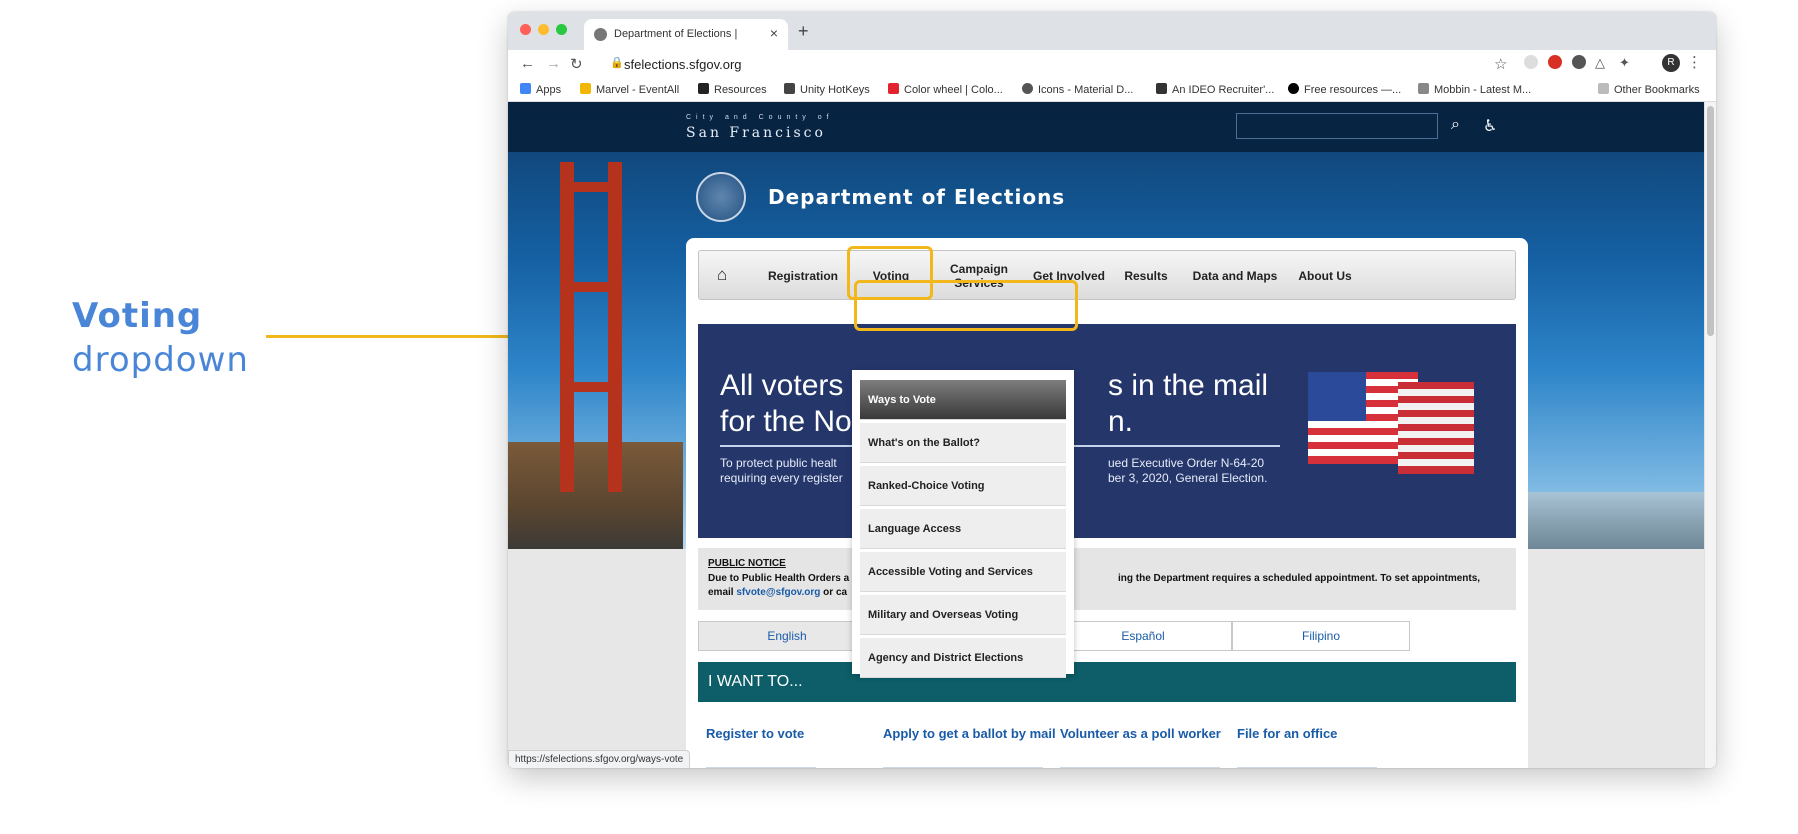  Describe the element at coordinates (1146, 276) in the screenshot. I see `nav-results: Results` at that location.